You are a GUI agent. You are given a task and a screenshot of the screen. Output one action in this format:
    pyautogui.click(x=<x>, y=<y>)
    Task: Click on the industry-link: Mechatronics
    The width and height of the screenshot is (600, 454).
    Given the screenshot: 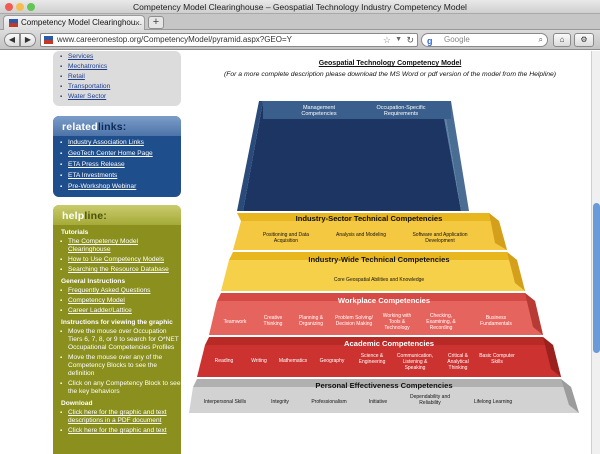 What is the action you would take?
    pyautogui.click(x=117, y=67)
    